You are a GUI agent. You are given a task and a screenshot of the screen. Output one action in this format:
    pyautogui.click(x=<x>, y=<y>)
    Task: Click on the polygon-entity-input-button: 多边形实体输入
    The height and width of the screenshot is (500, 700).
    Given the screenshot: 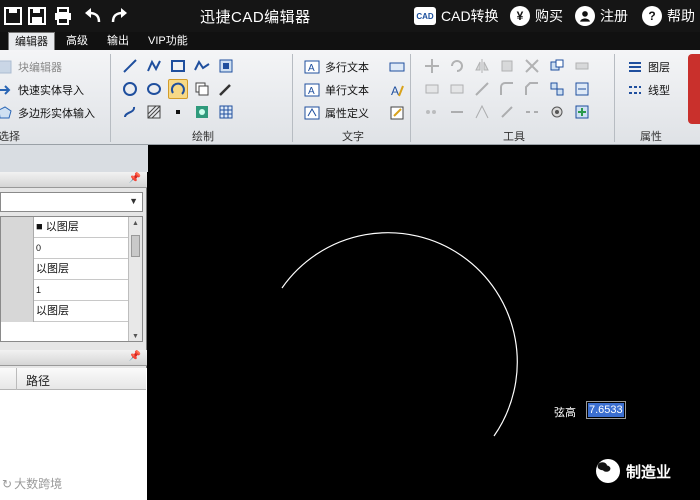 What is the action you would take?
    pyautogui.click(x=47, y=113)
    